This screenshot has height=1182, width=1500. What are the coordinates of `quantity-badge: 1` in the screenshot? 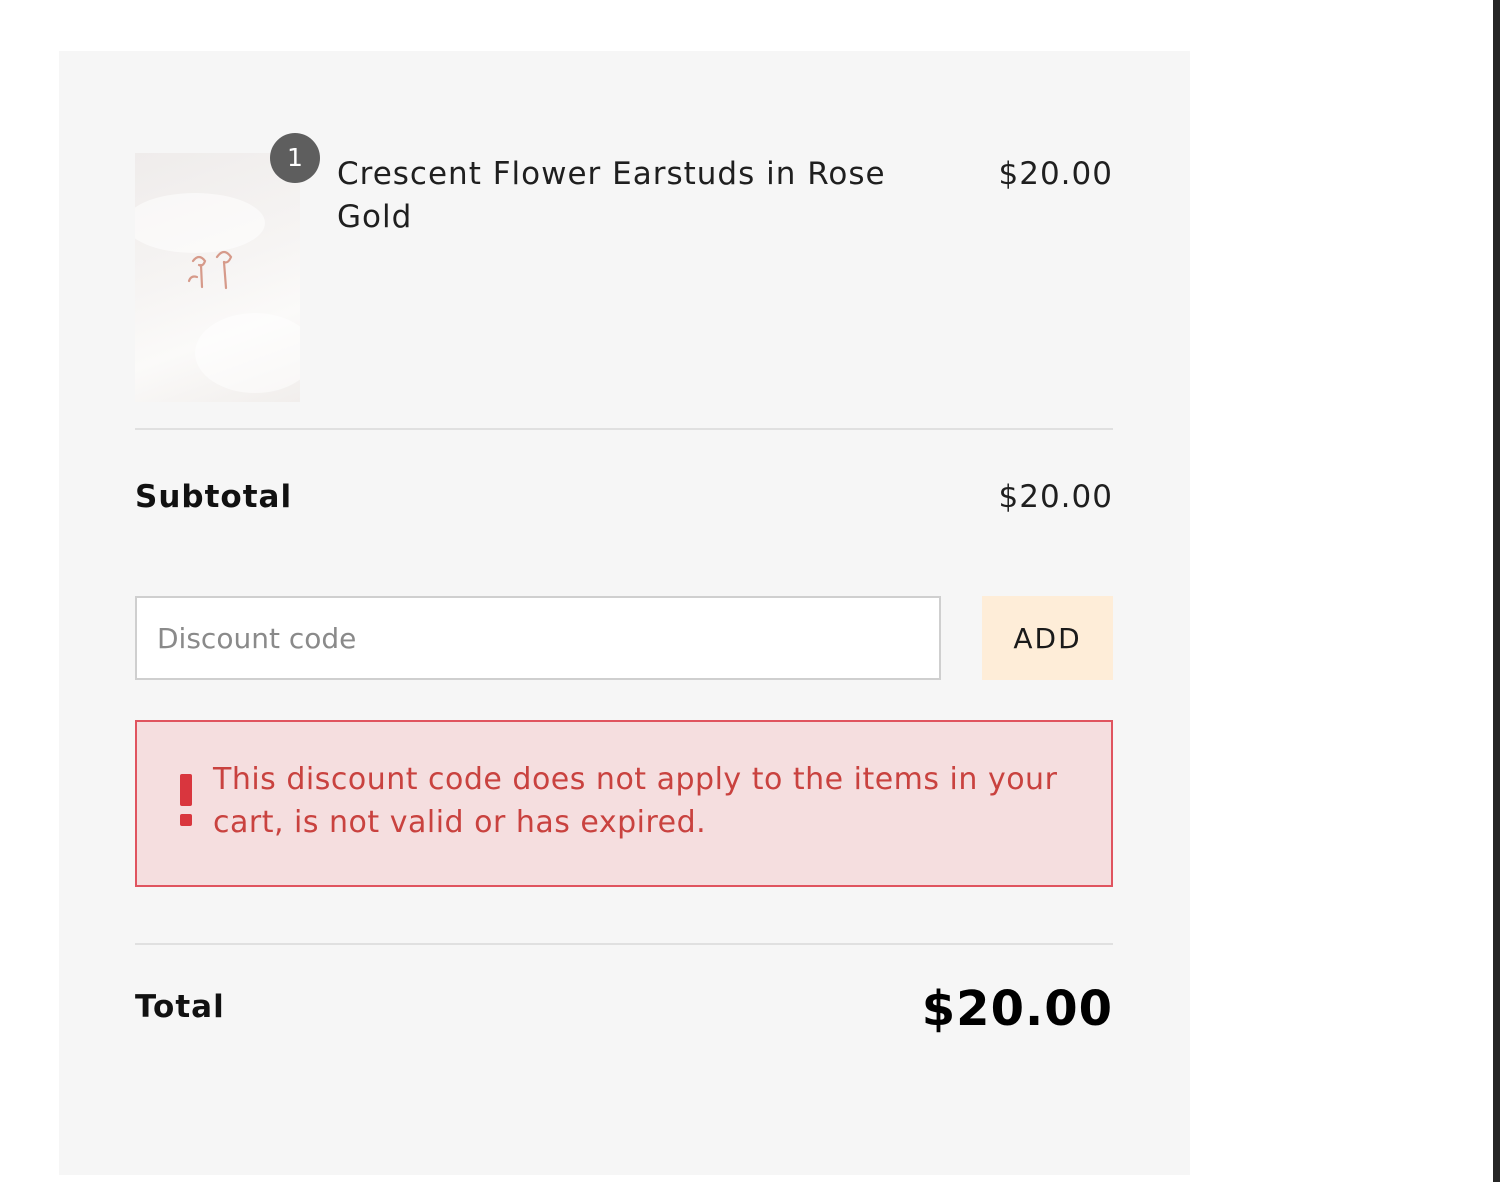 It's located at (295, 158).